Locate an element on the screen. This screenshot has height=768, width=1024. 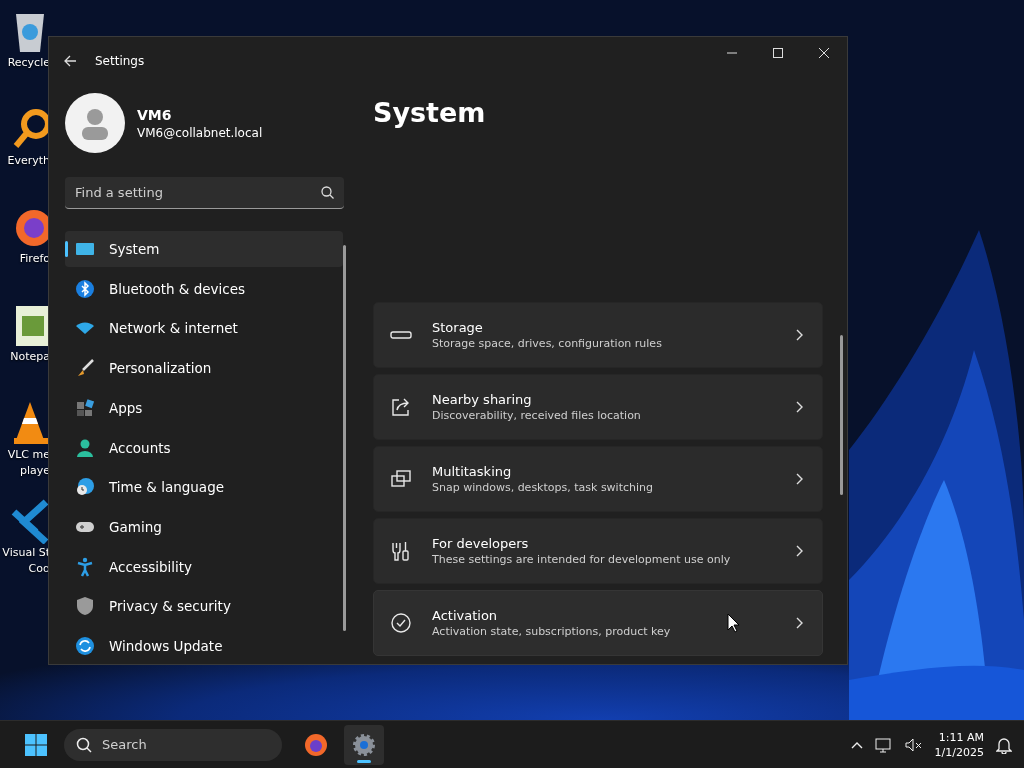
card-title: Multitasking is located at coordinates (472, 471).